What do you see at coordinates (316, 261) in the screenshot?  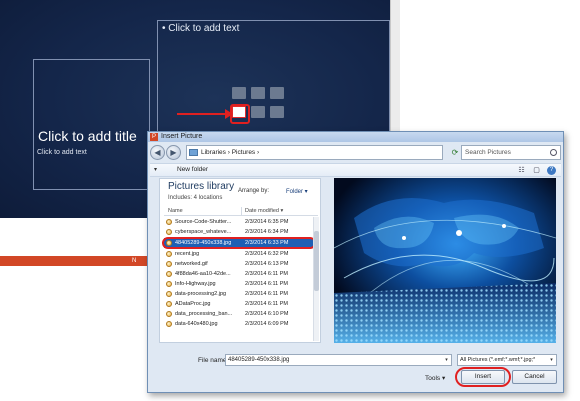 I see `scrollbar-thumb` at bounding box center [316, 261].